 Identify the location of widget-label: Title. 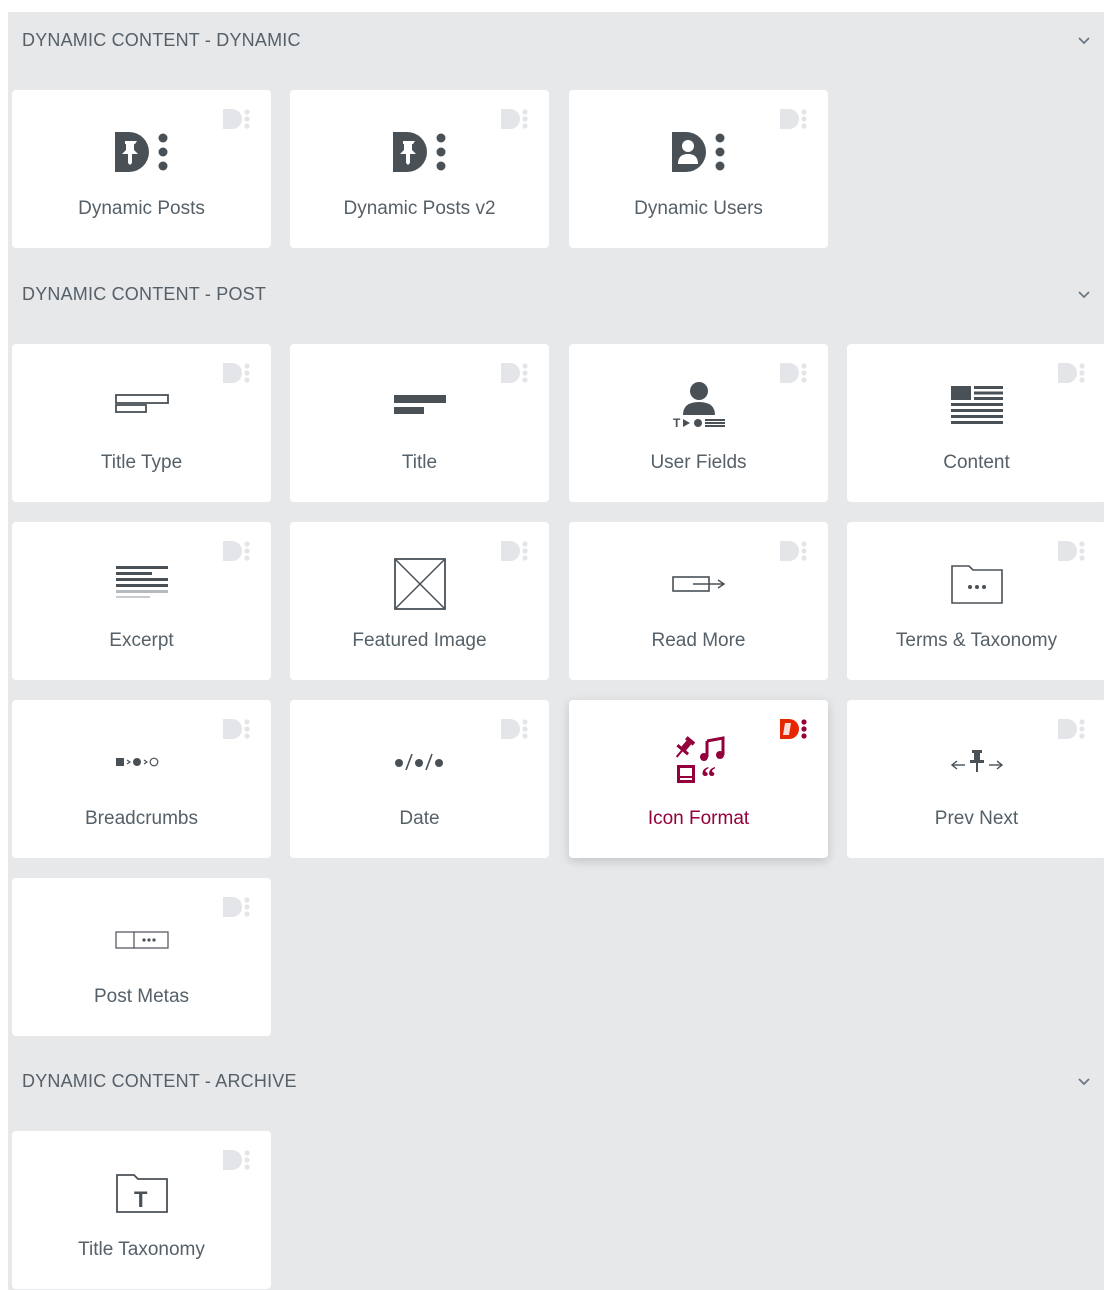
(419, 462).